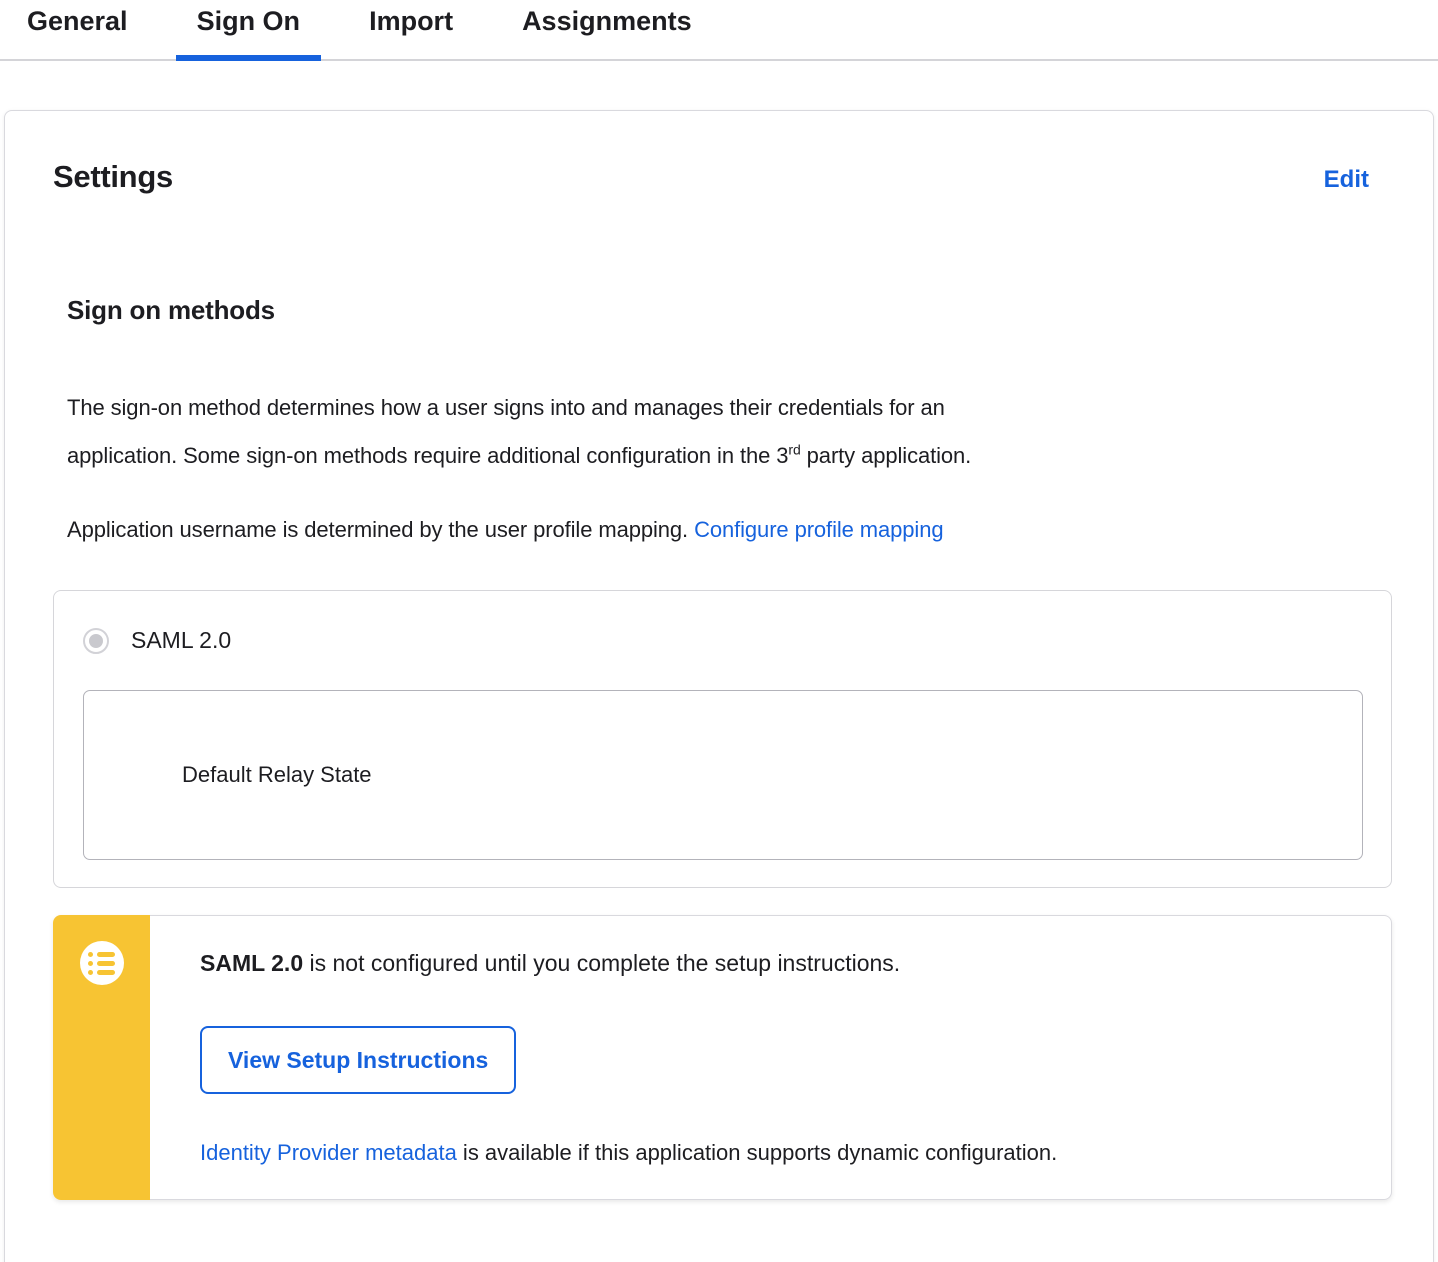 The height and width of the screenshot is (1262, 1438). What do you see at coordinates (248, 30) in the screenshot?
I see `tab-sign-on: Sign On` at bounding box center [248, 30].